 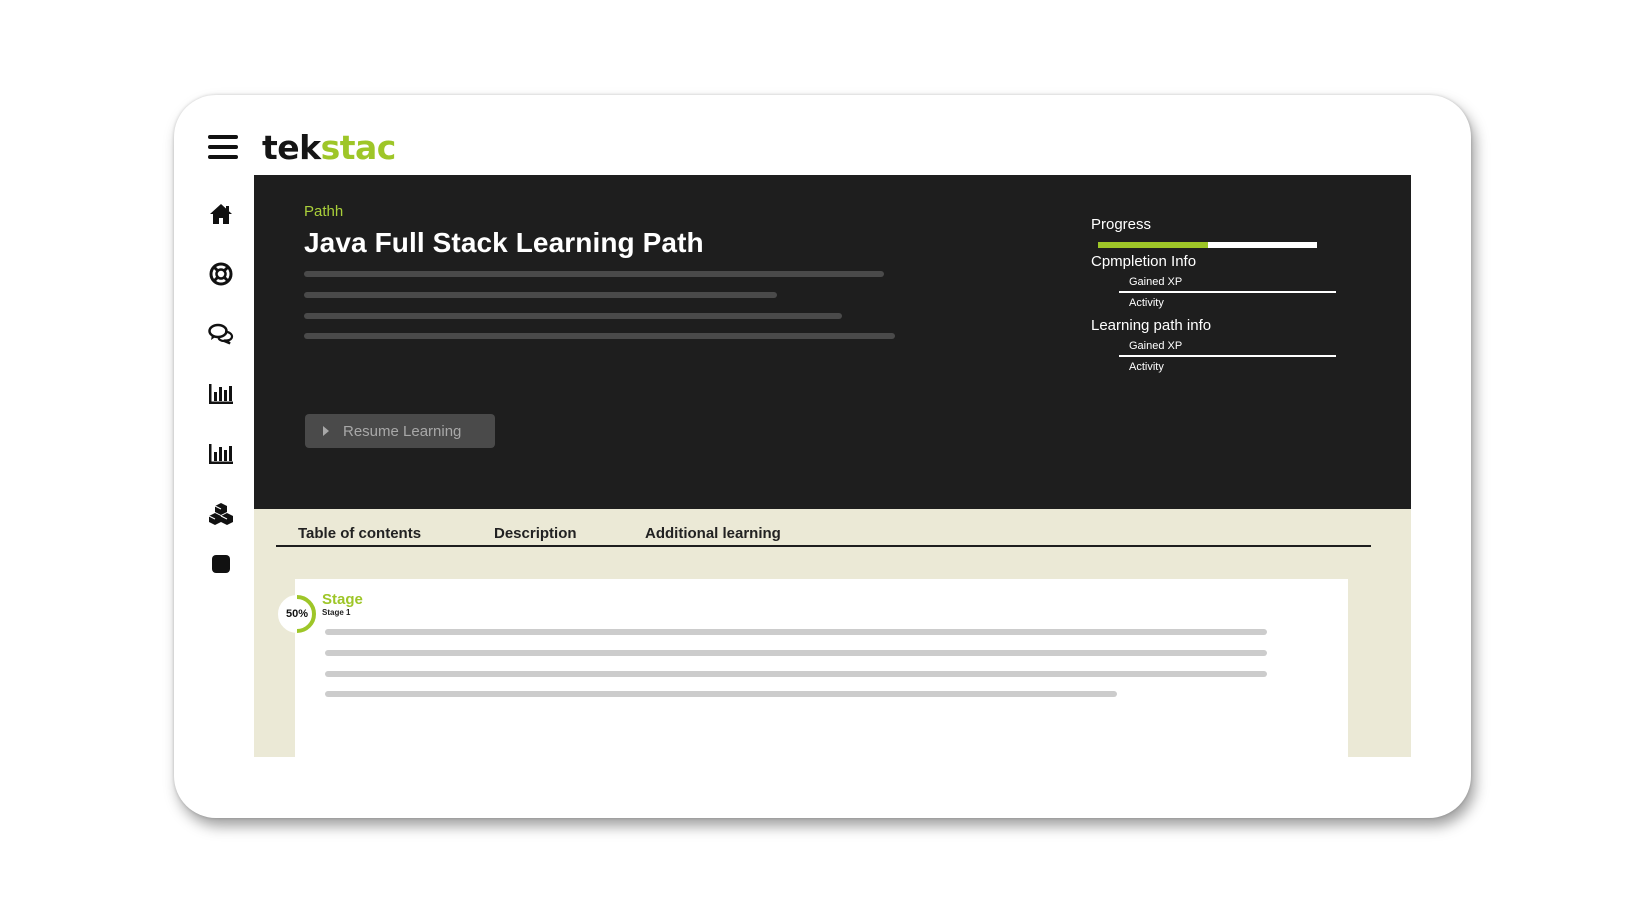 I want to click on completion-info-heading: Cpmpletion Info, so click(x=1144, y=261).